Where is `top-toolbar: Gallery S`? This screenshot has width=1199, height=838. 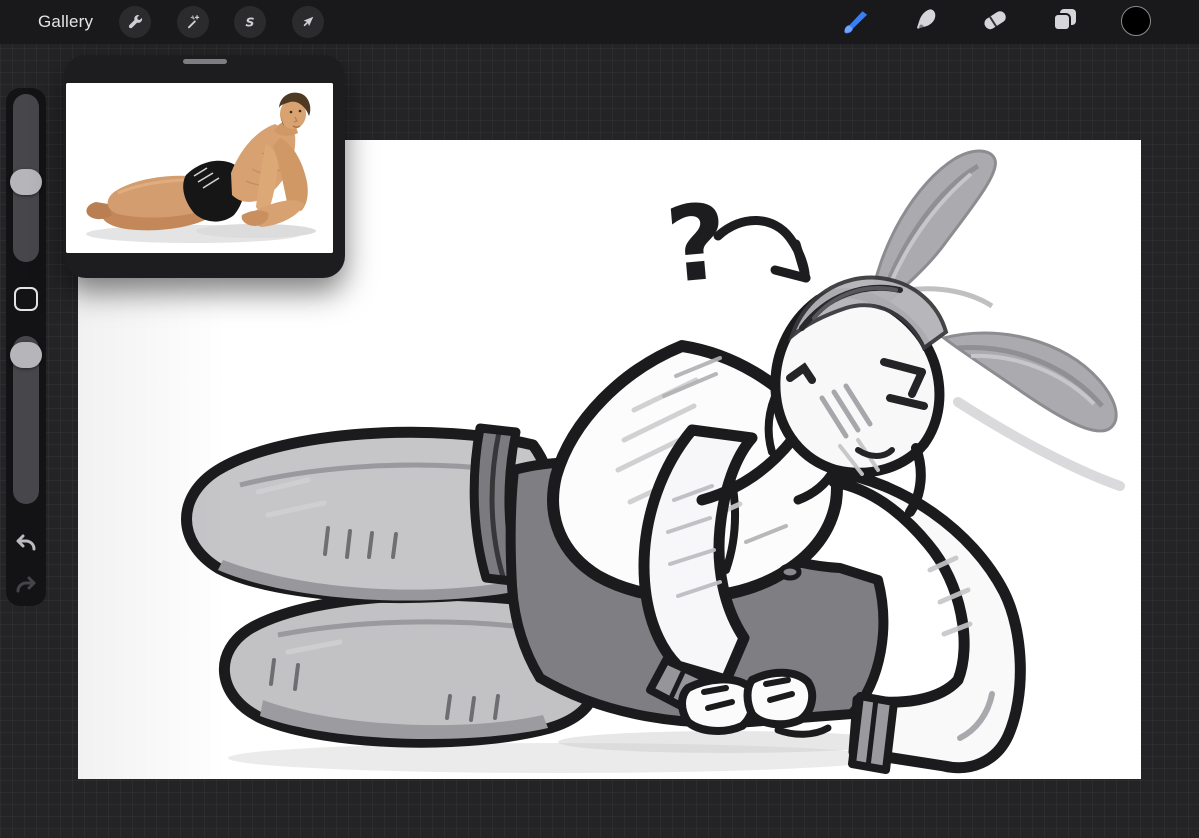 top-toolbar: Gallery S is located at coordinates (599, 22).